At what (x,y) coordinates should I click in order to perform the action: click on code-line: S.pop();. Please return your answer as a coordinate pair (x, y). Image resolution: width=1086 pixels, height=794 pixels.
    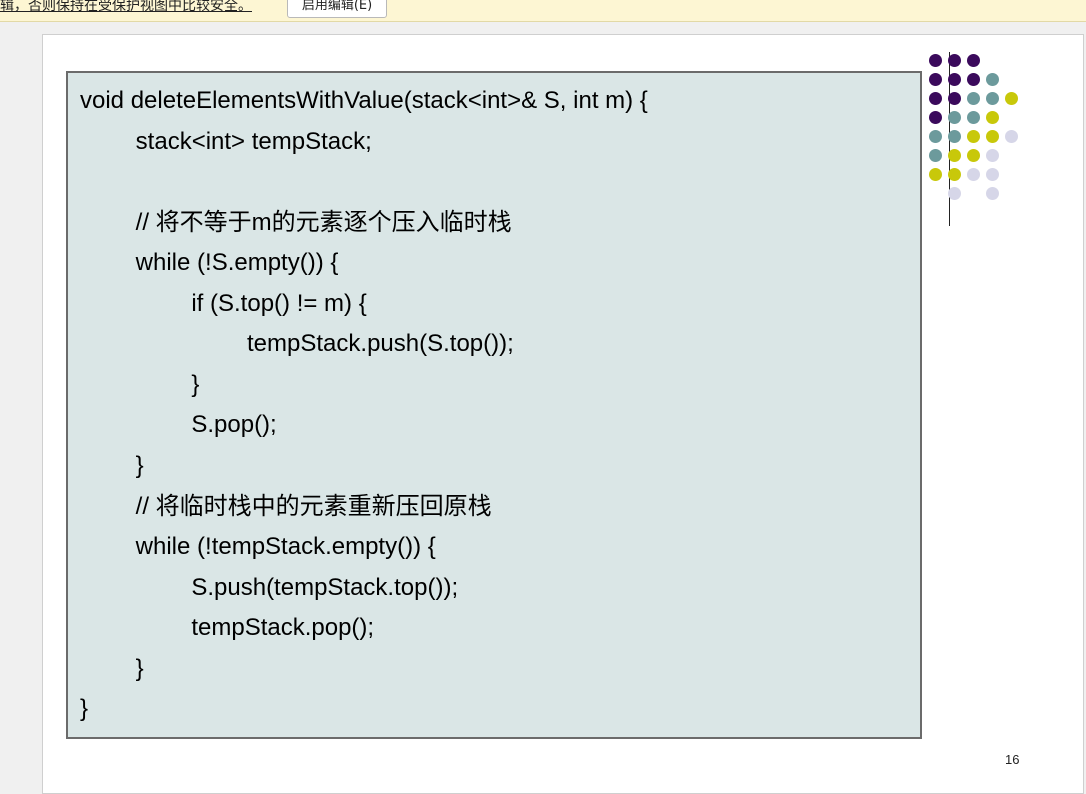
    Looking at the image, I should click on (207, 425).